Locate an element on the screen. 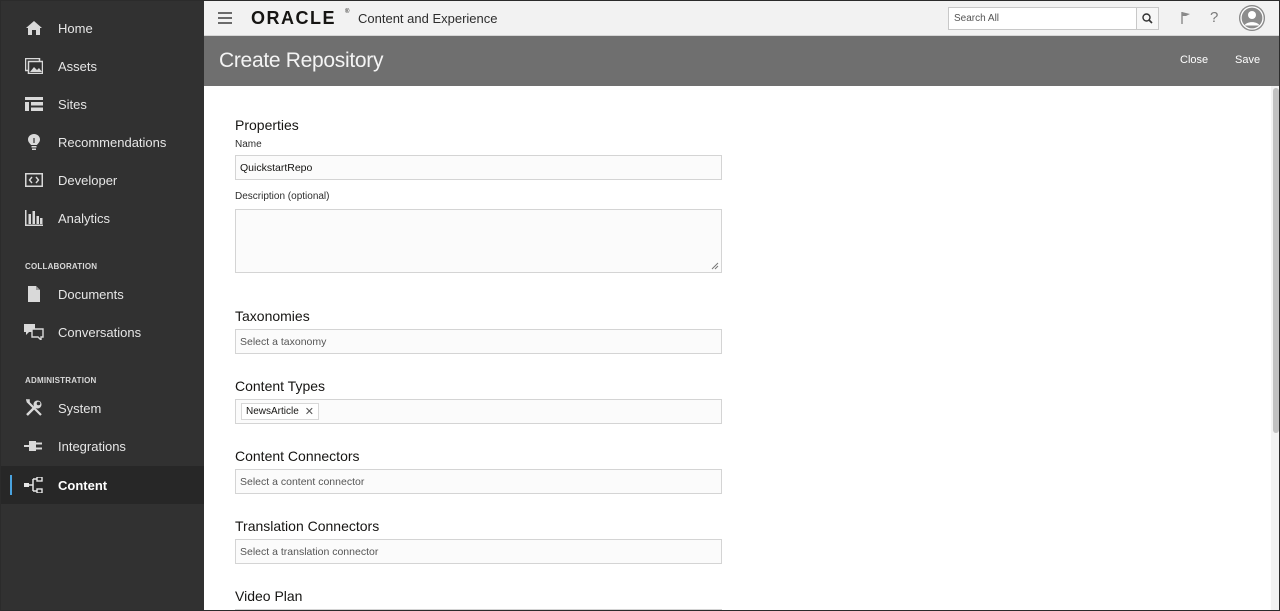  sidebar-item-documents: Documents is located at coordinates (102, 294).